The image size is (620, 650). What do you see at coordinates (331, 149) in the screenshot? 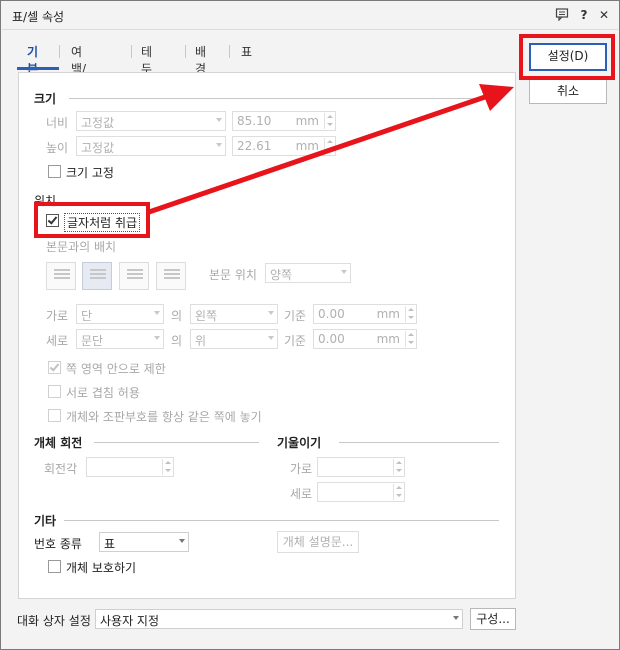
I see `annotation-arrow` at bounding box center [331, 149].